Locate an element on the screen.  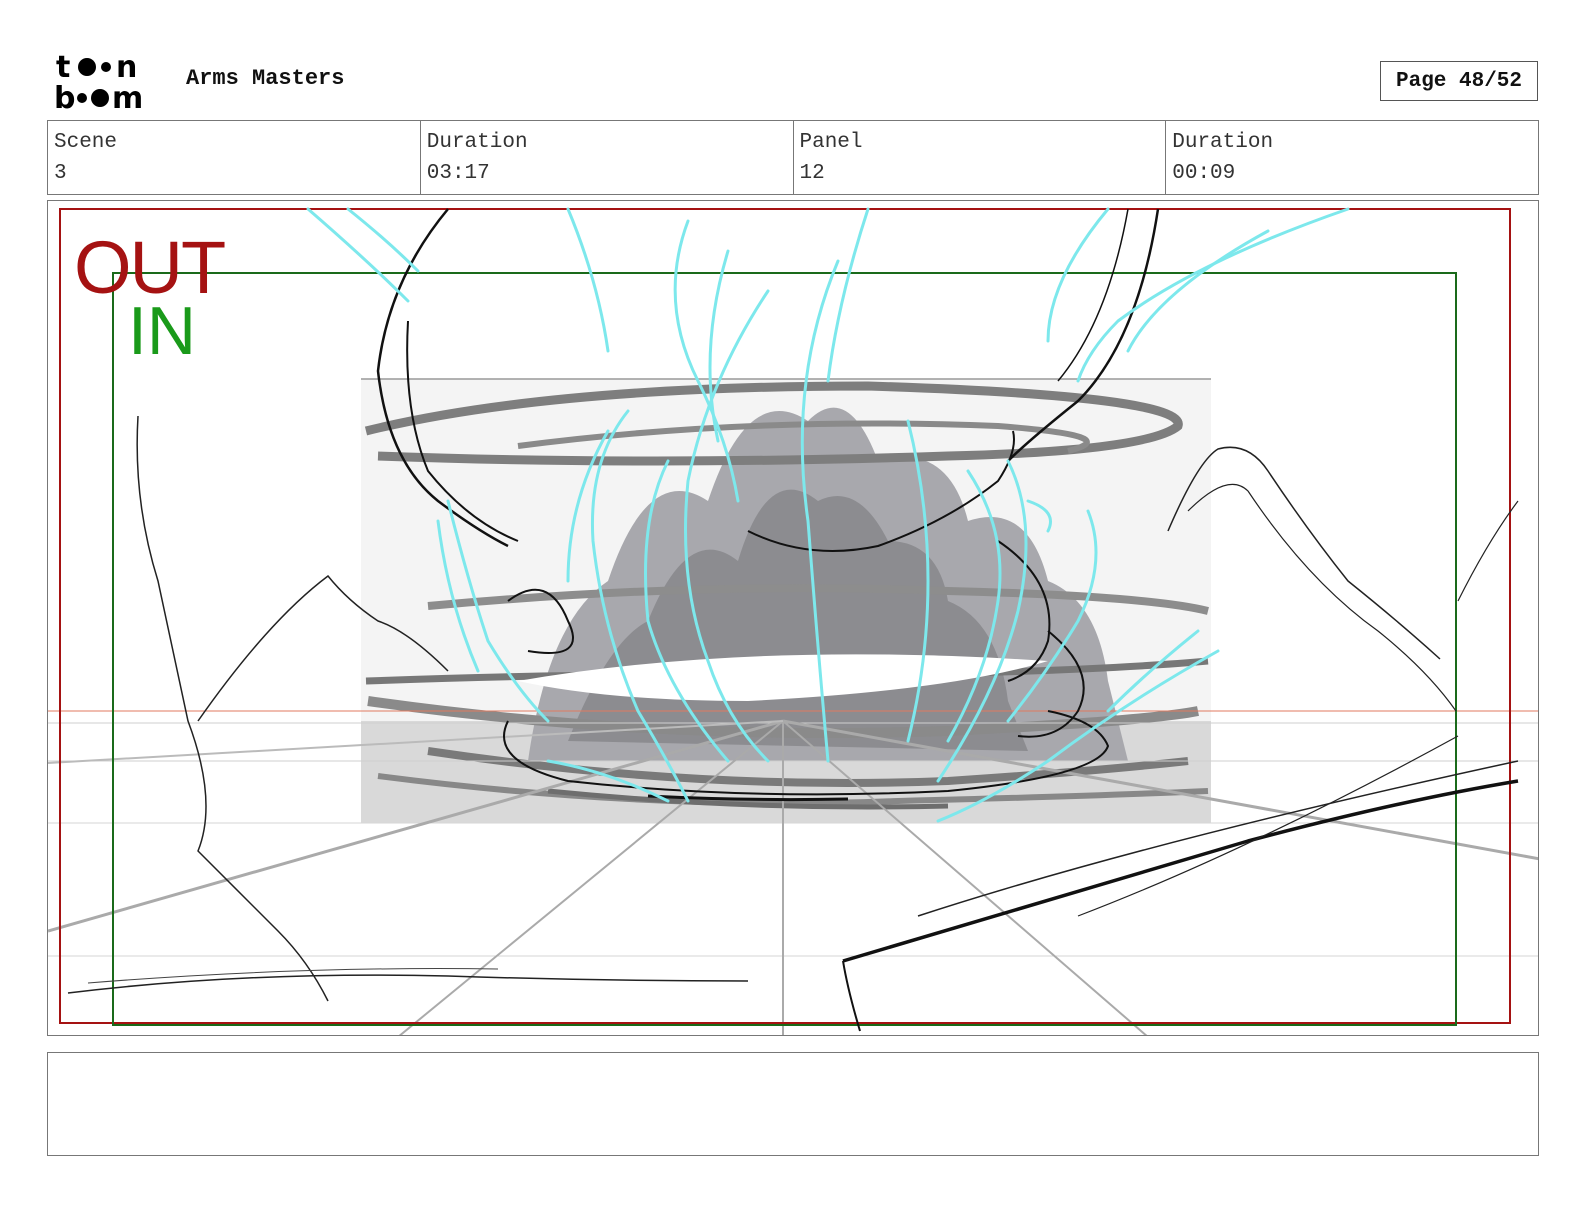
panel-duration-label: Duration is located at coordinates (1223, 142).